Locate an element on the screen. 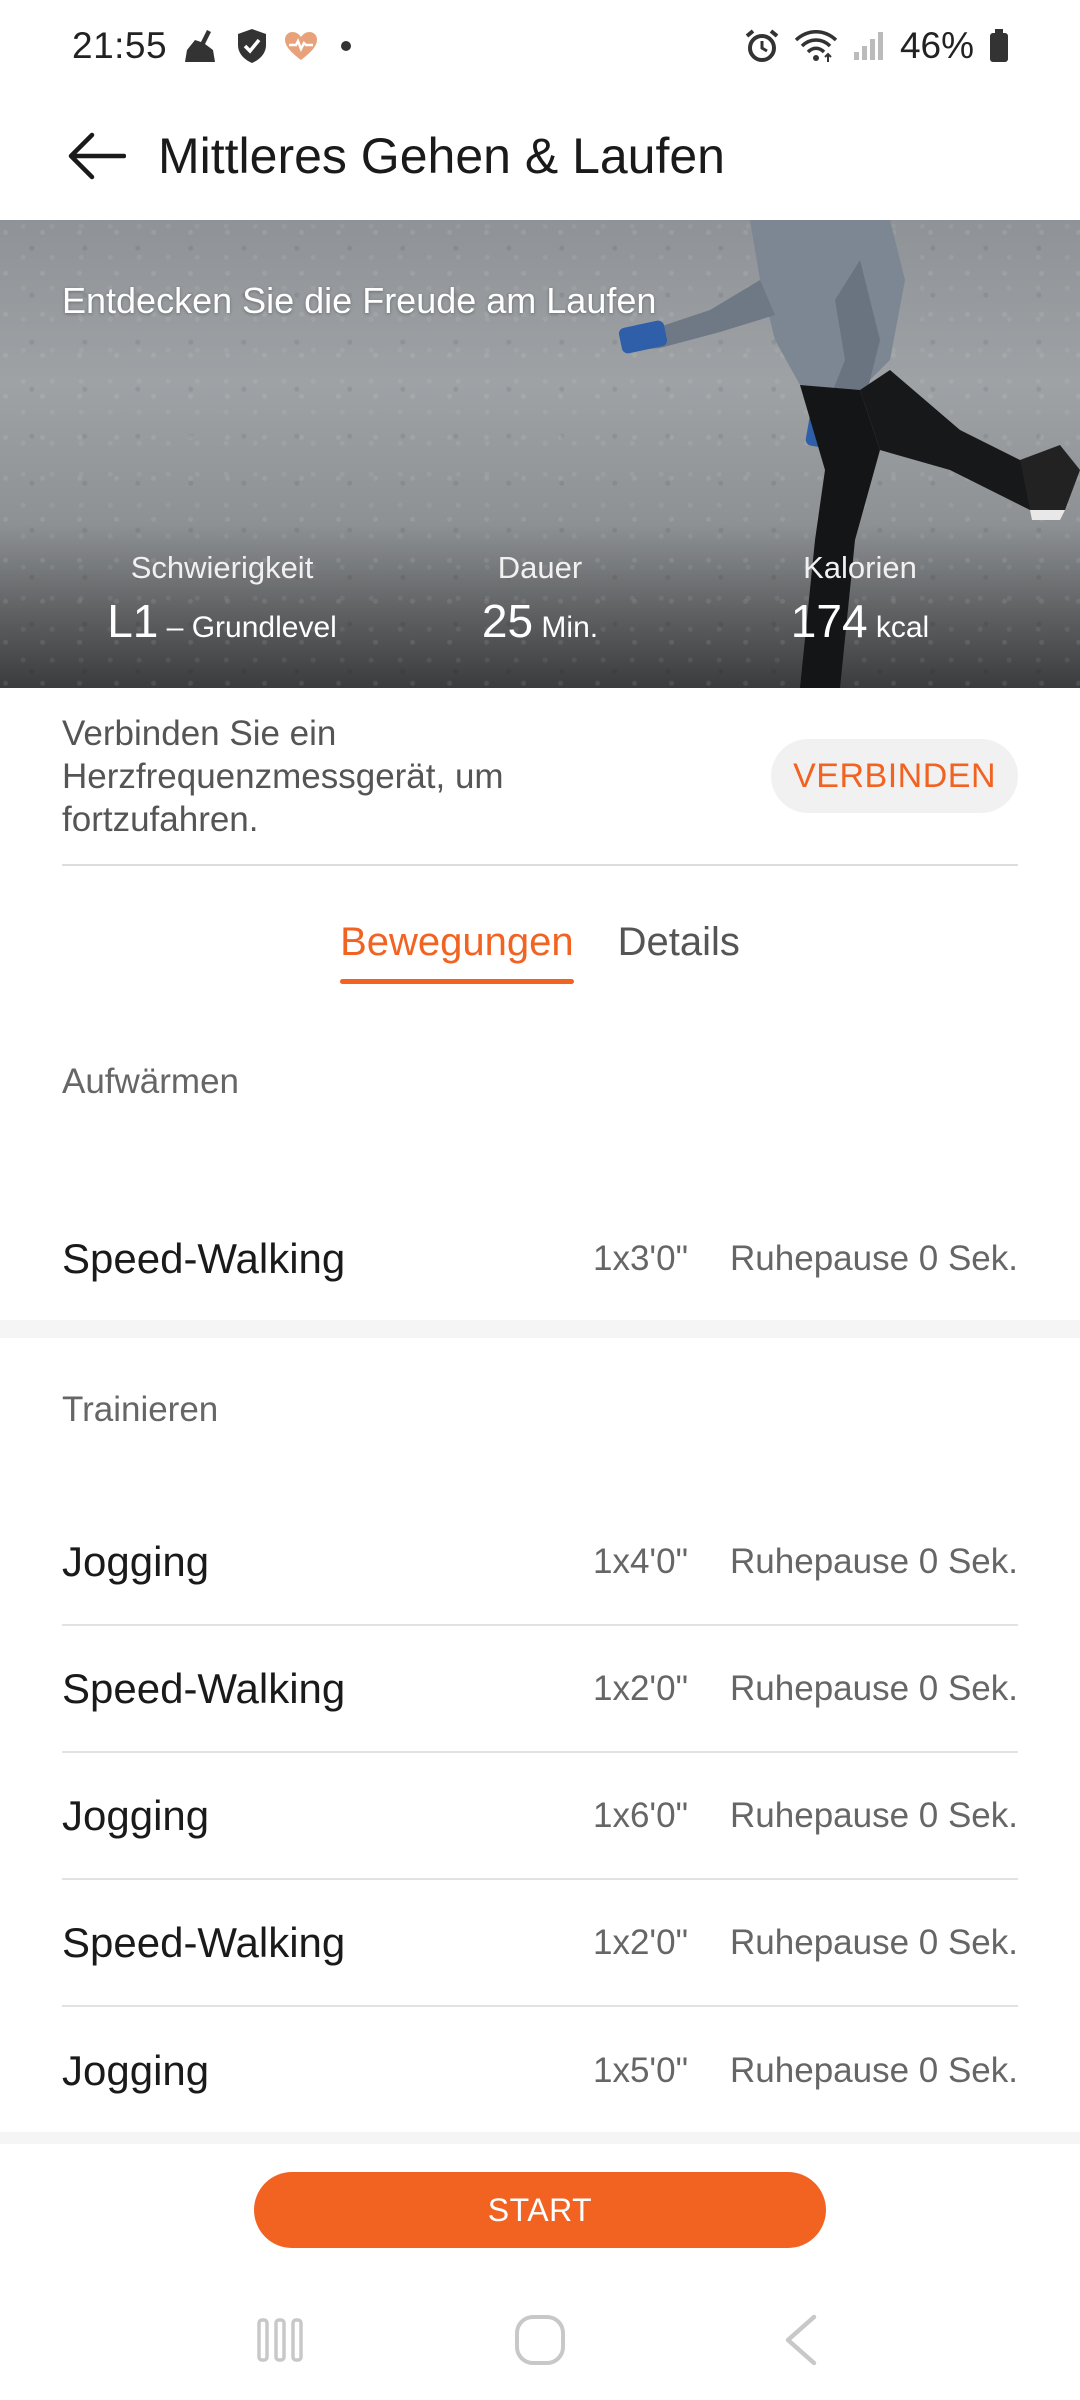 This screenshot has width=1080, height=2400. app-bar: Mittleres Gehen & Laufen is located at coordinates (540, 156).